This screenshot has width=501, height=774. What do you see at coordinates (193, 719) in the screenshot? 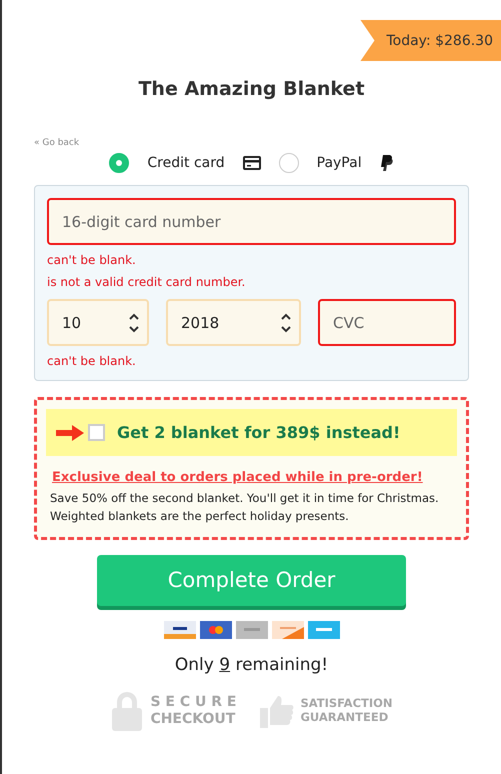
I see `trust-badge-text: CHECKOUT` at bounding box center [193, 719].